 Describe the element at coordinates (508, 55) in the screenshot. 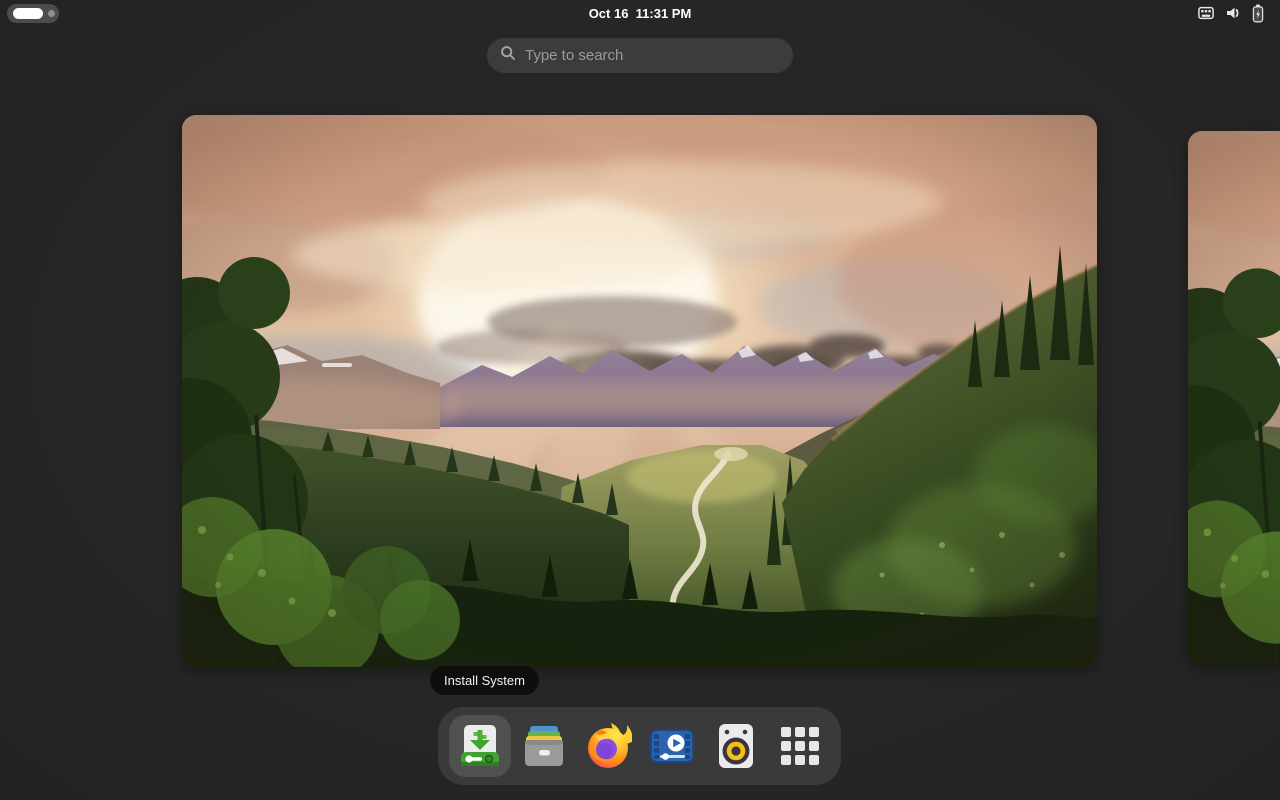

I see `search-icon` at that location.